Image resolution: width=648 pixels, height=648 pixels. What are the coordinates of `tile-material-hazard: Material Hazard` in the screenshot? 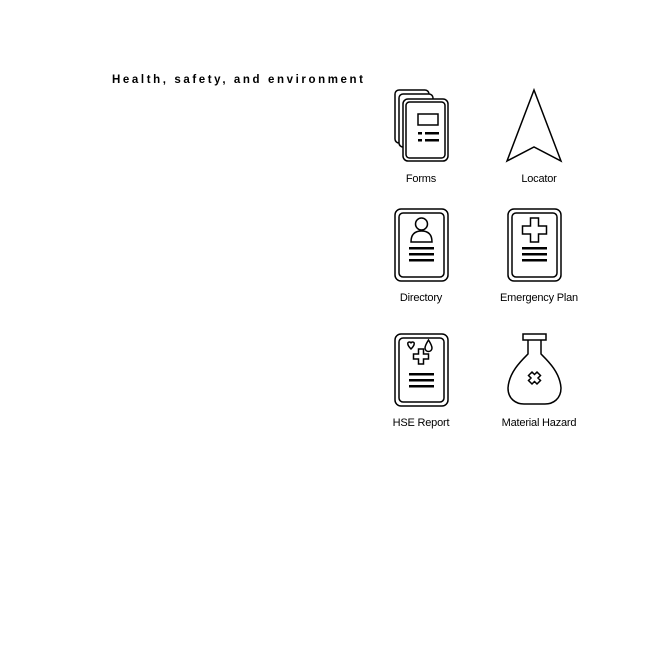 It's located at (539, 387).